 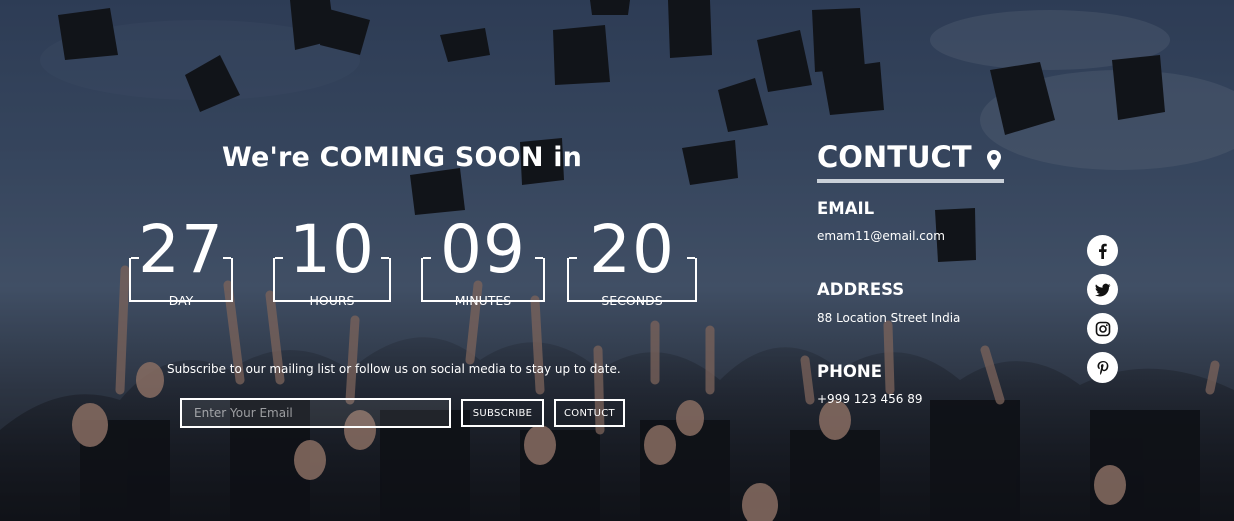 What do you see at coordinates (332, 249) in the screenshot?
I see `countdown-hours-value: 10` at bounding box center [332, 249].